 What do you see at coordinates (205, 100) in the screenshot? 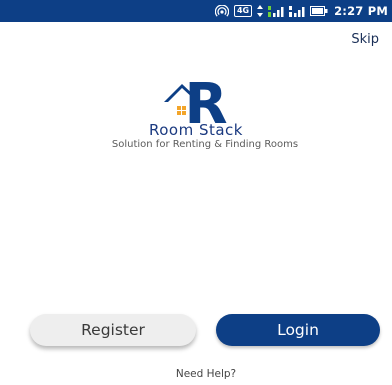
I see `logo-letter: R` at bounding box center [205, 100].